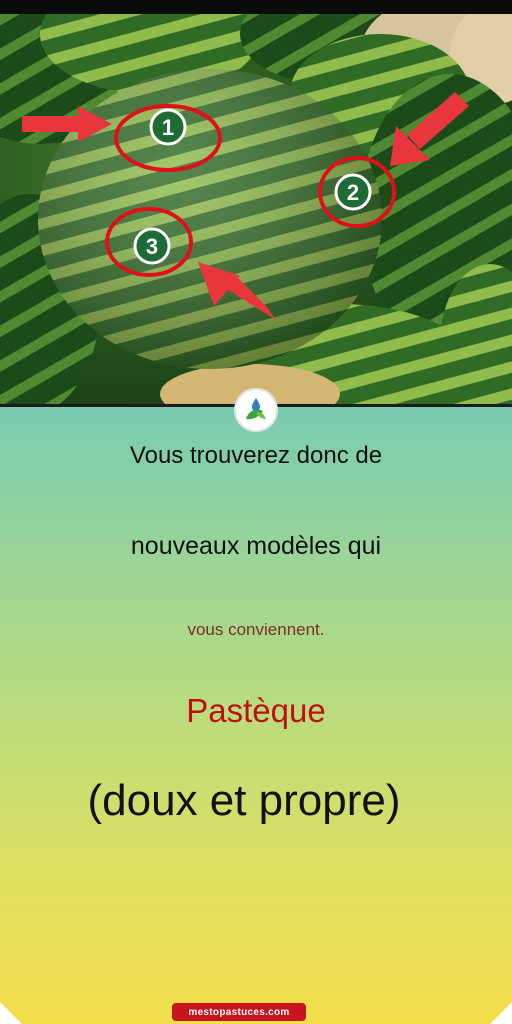 Image resolution: width=512 pixels, height=1024 pixels. Describe the element at coordinates (256, 710) in the screenshot. I see `title-pasteque: Pastèque` at that location.